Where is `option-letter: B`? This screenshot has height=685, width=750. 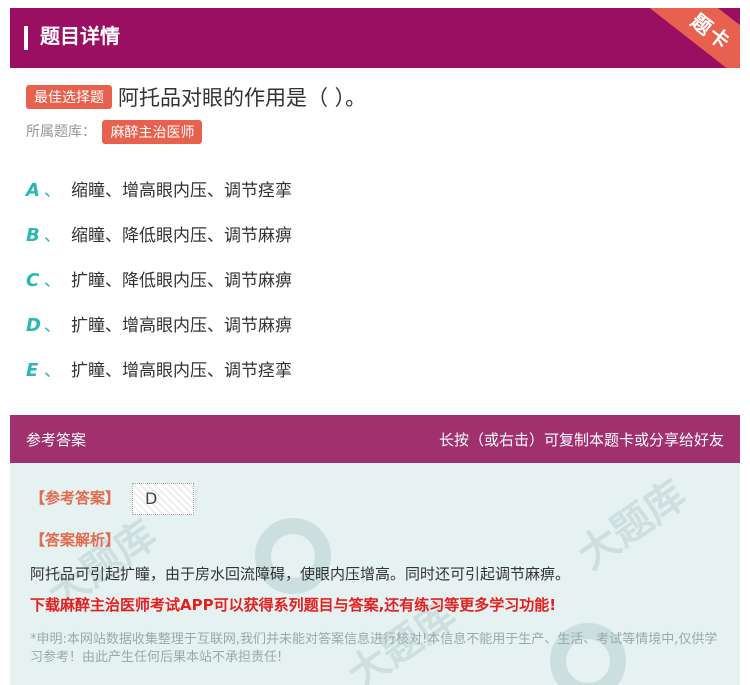 option-letter: B is located at coordinates (33, 235).